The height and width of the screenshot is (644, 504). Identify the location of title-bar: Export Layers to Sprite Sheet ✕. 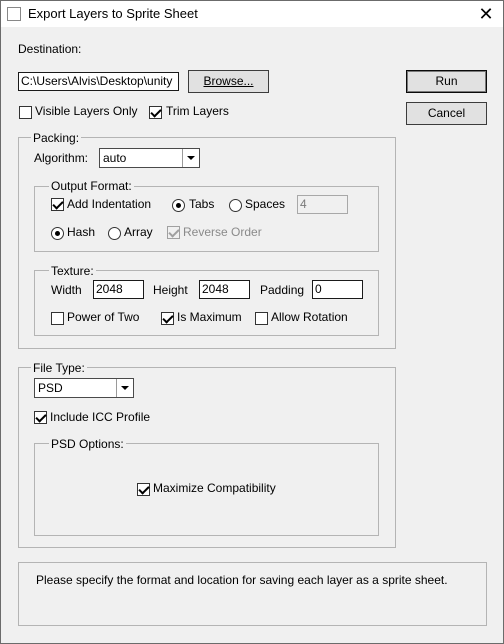
(252, 14).